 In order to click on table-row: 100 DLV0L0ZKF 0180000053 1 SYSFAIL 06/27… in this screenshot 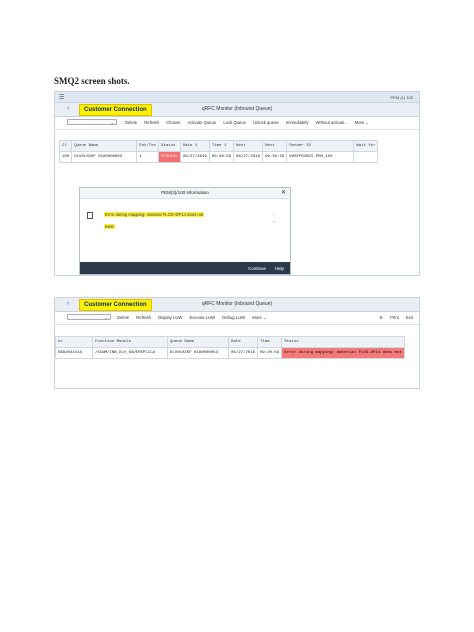, I will do `click(218, 157)`.